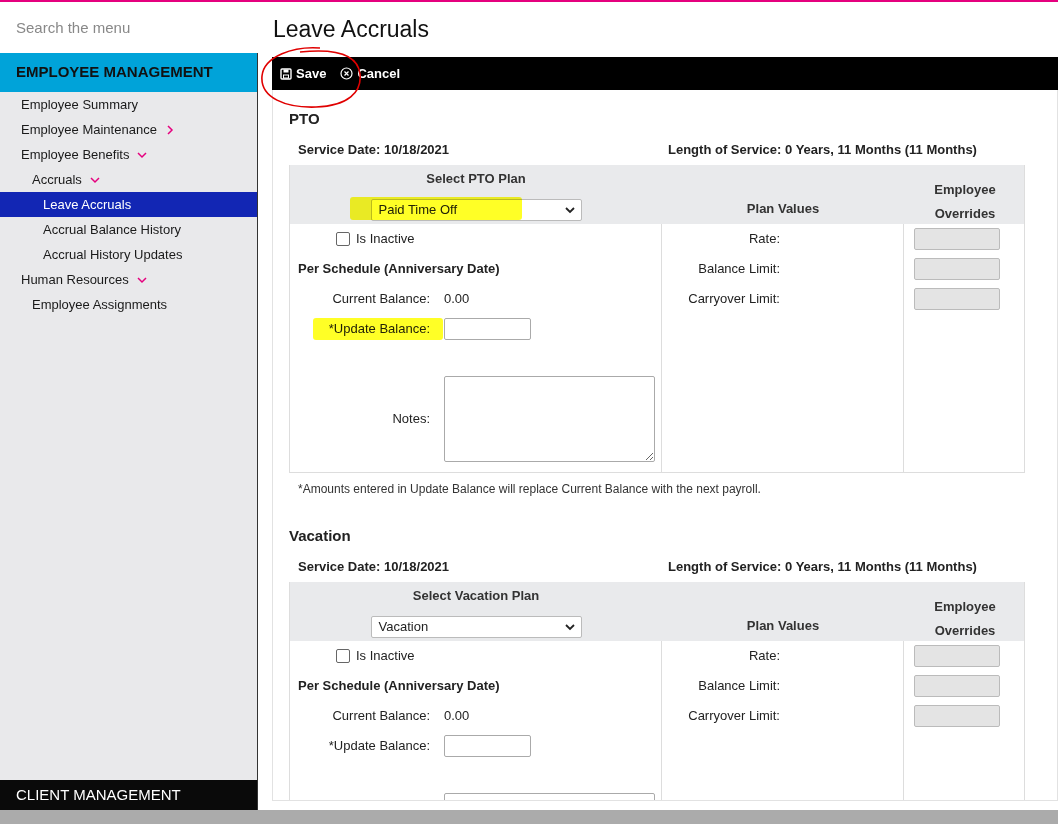 This screenshot has width=1058, height=824. I want to click on menu-item: Accrual History Updates, so click(128, 254).